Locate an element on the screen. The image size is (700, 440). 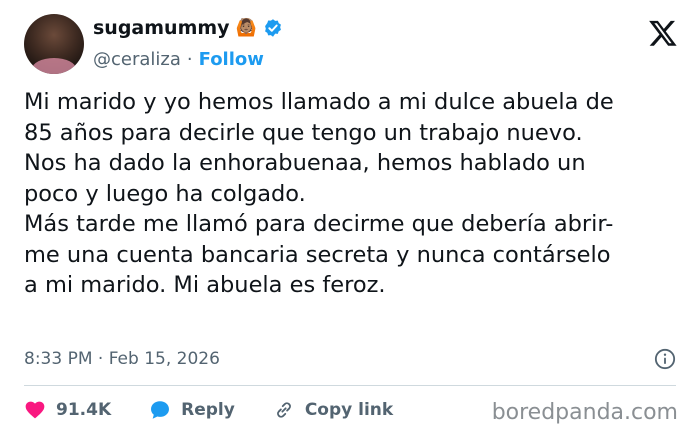
reply-button: Reply is located at coordinates (192, 410).